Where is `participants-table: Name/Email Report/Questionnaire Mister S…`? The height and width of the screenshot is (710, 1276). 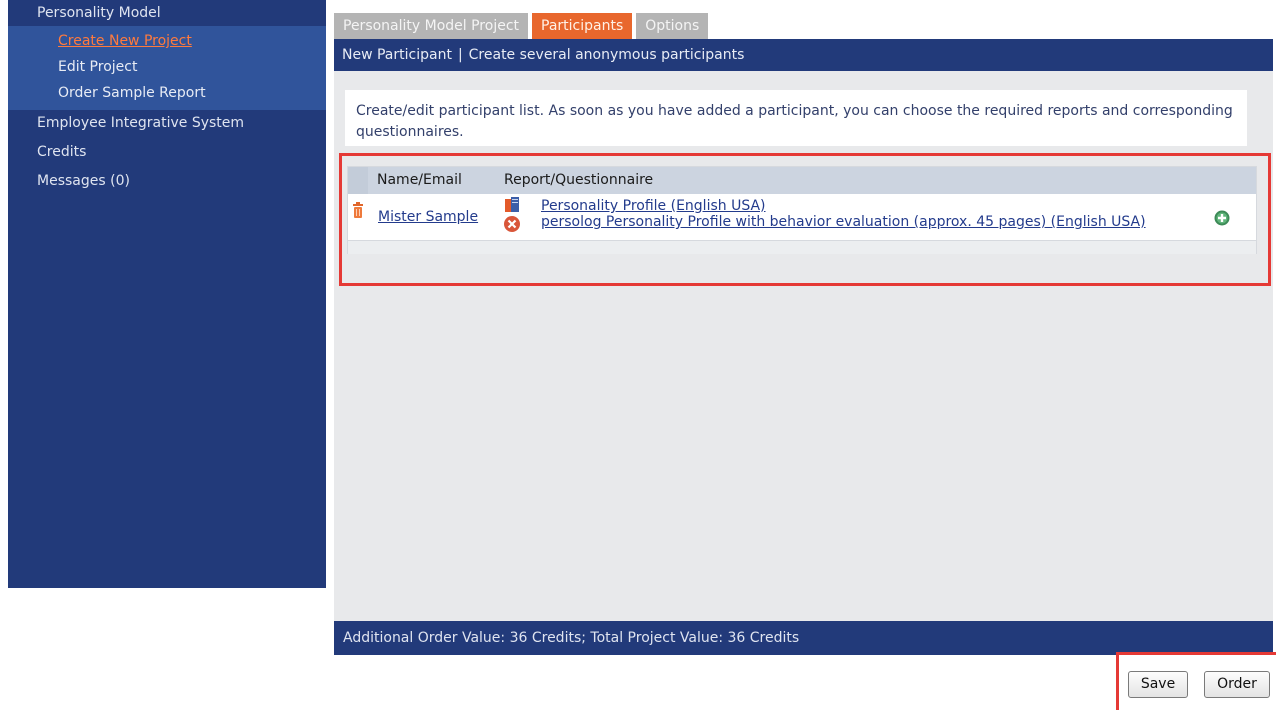
participants-table: Name/Email Report/Questionnaire Mister S… is located at coordinates (802, 210).